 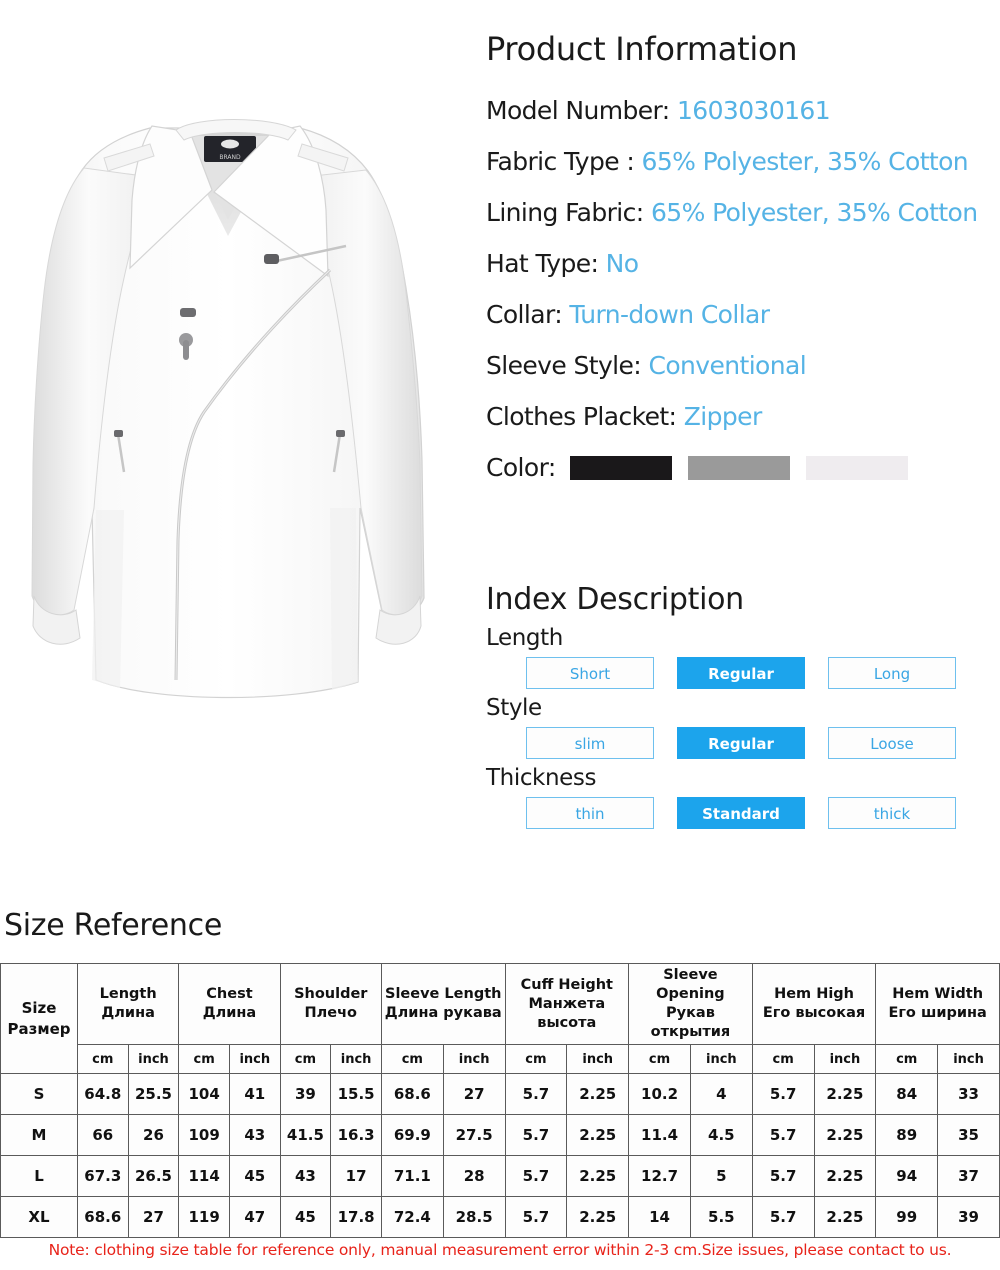 I want to click on spec-label: Model Number:, so click(x=578, y=111).